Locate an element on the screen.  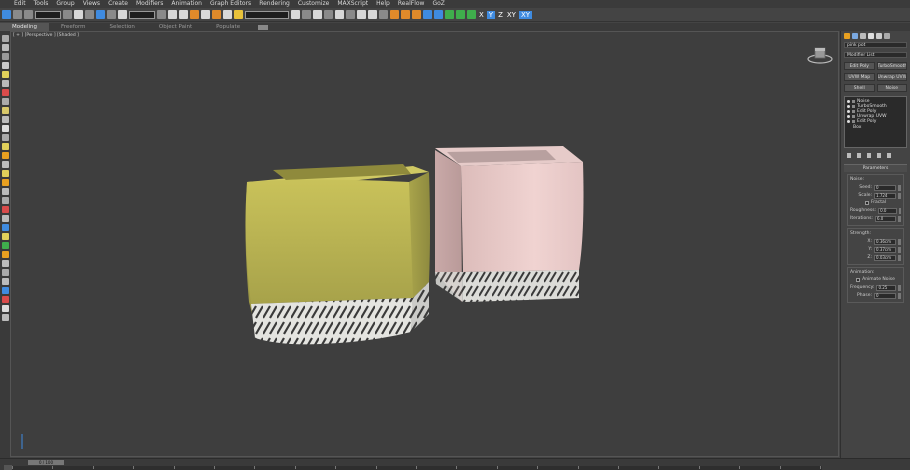
select-object-icon is located at coordinates (67, 14).